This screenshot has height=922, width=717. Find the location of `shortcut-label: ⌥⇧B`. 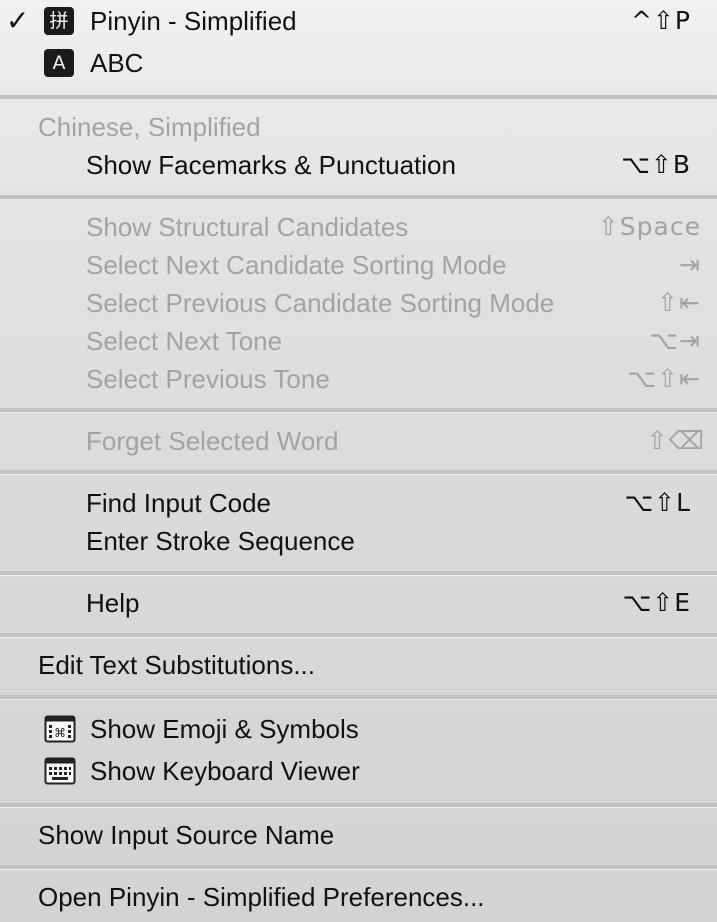

shortcut-label: ⌥⇧B is located at coordinates (656, 164).